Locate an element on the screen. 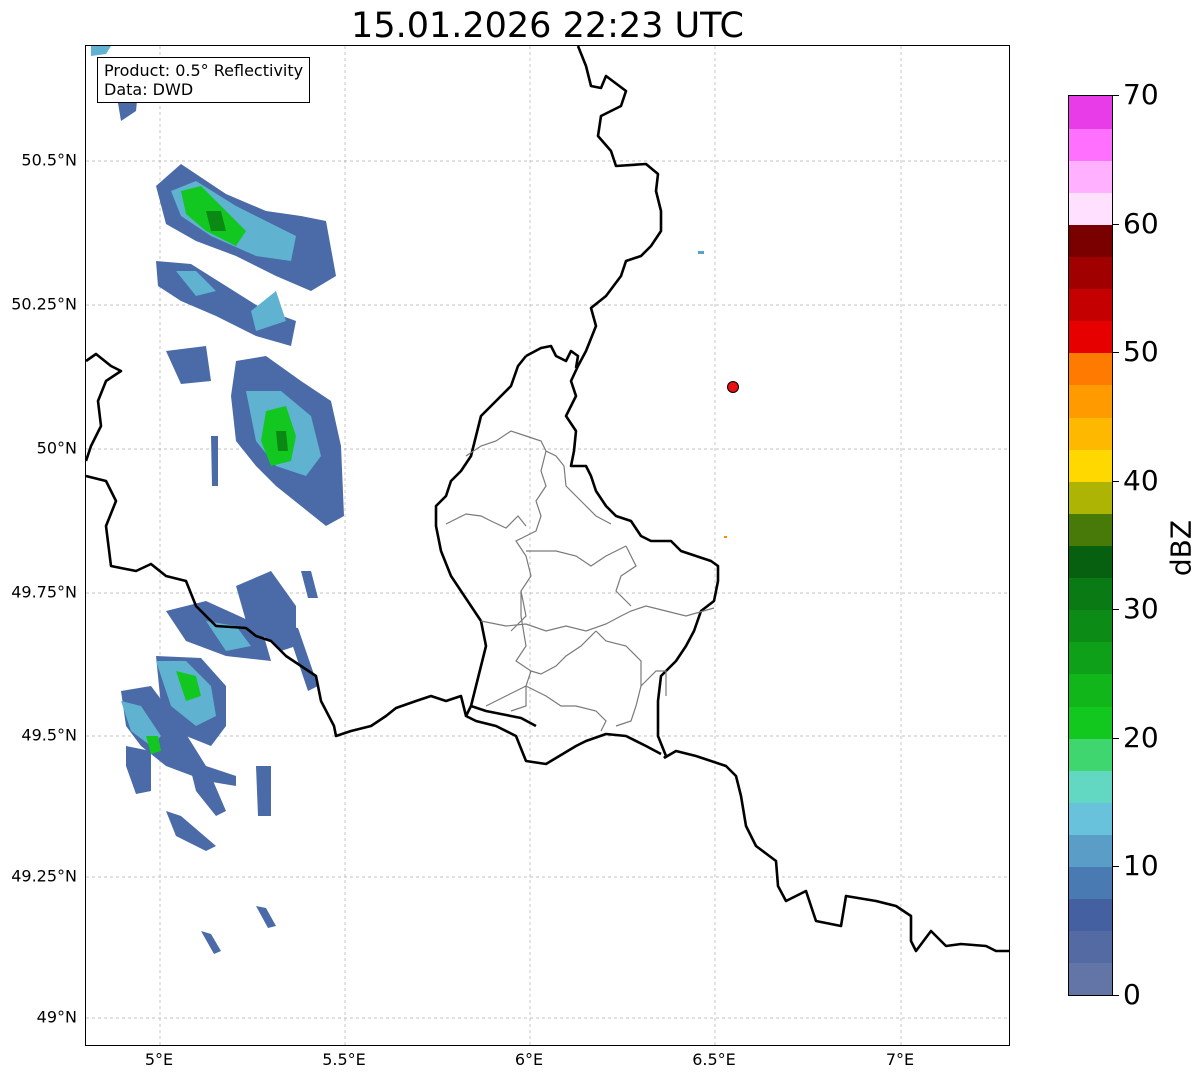 This screenshot has width=1202, height=1081. product-info-box: Product: 0.5° Reflectivity Data: DWD is located at coordinates (204, 80).